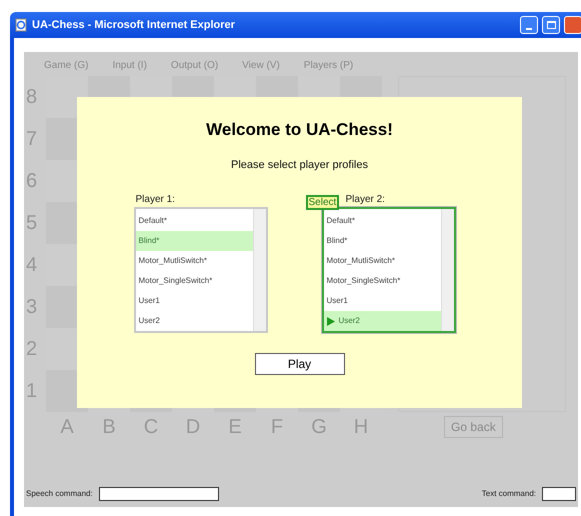 The width and height of the screenshot is (581, 516). I want to click on dialog-subtitle: Please select player profiles, so click(299, 165).